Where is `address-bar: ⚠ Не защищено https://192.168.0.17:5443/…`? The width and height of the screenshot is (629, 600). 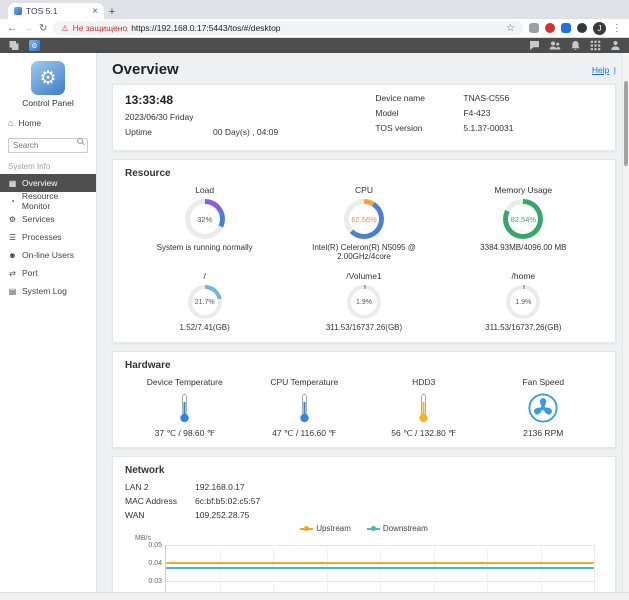 address-bar: ⚠ Не защищено https://192.168.0.17:5443/… is located at coordinates (288, 28).